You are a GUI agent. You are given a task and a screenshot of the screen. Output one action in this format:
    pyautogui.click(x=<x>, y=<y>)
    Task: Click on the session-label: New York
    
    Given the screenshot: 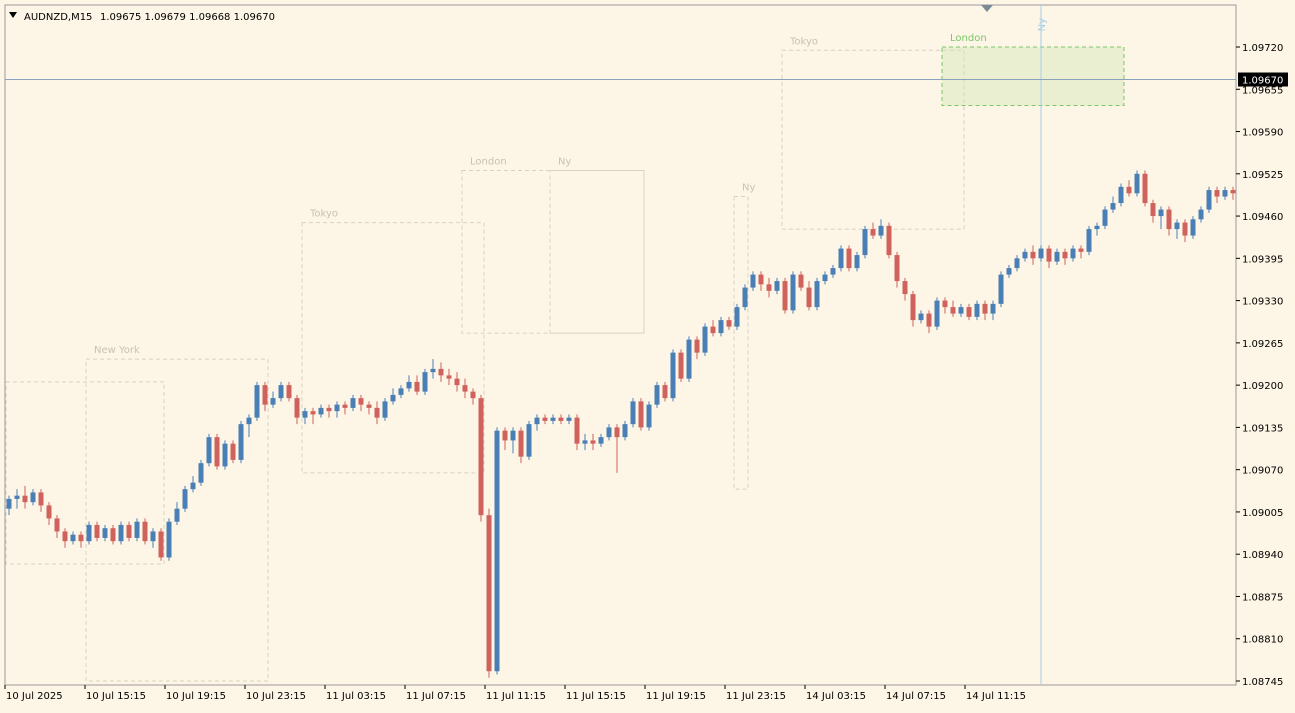 What is the action you would take?
    pyautogui.click(x=117, y=350)
    